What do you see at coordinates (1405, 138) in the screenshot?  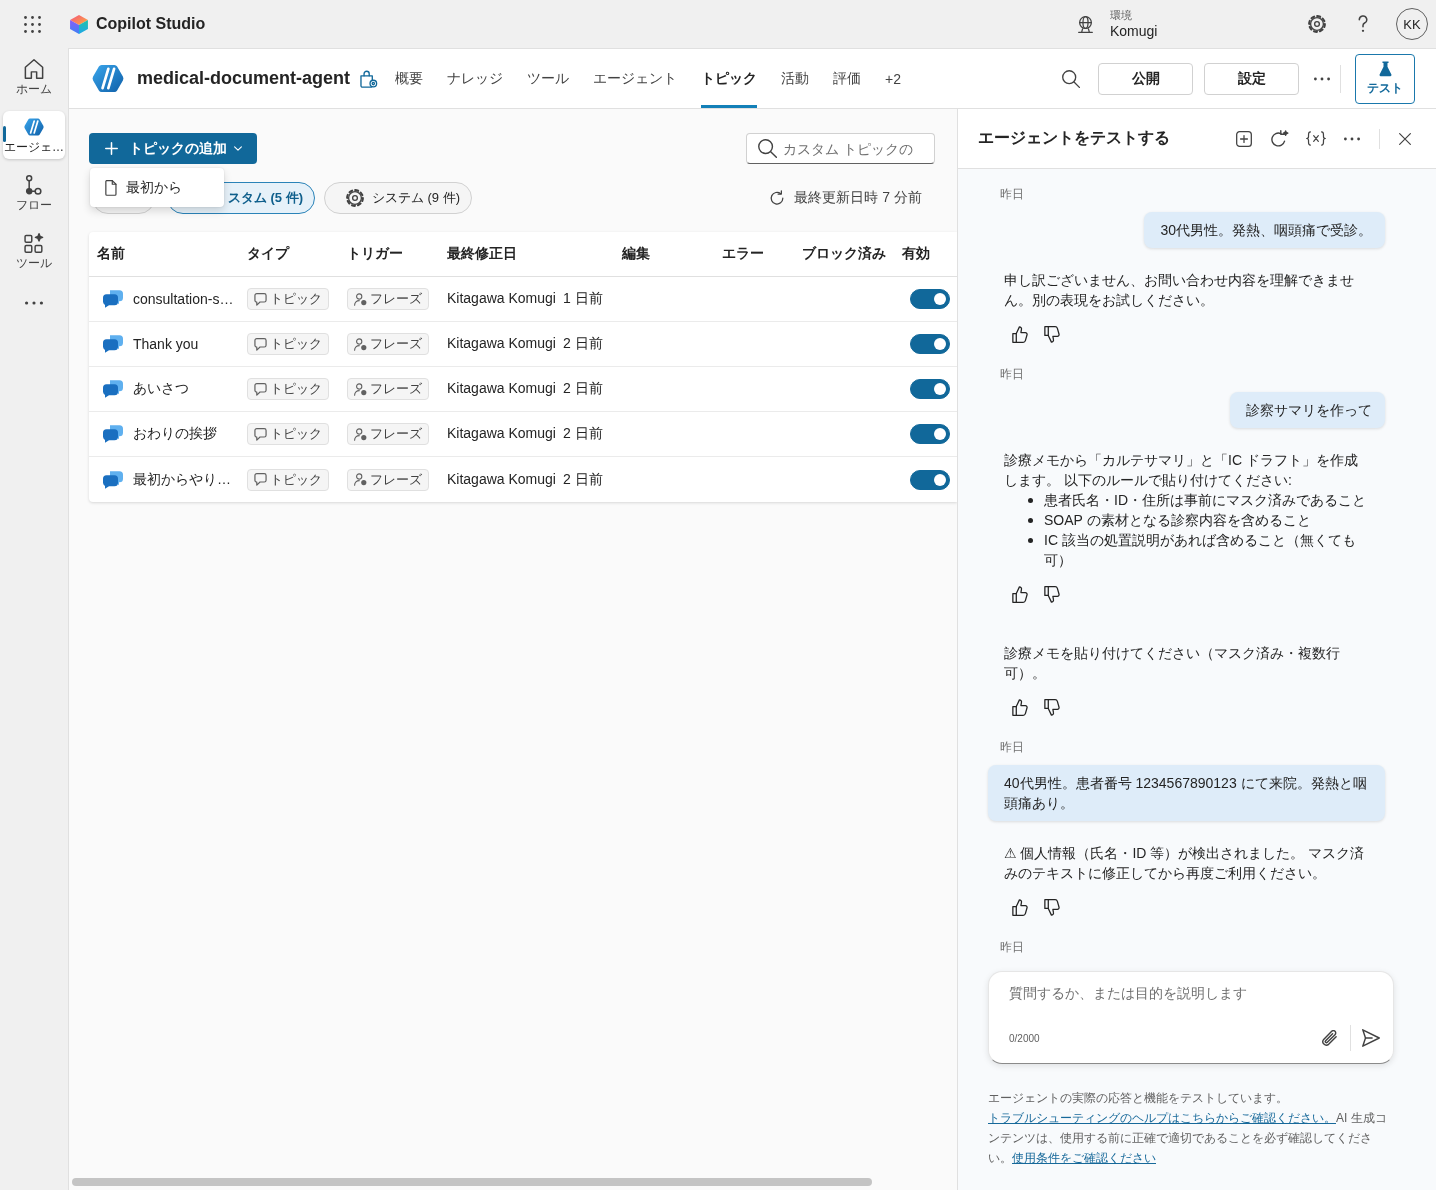 I see `close-icon` at bounding box center [1405, 138].